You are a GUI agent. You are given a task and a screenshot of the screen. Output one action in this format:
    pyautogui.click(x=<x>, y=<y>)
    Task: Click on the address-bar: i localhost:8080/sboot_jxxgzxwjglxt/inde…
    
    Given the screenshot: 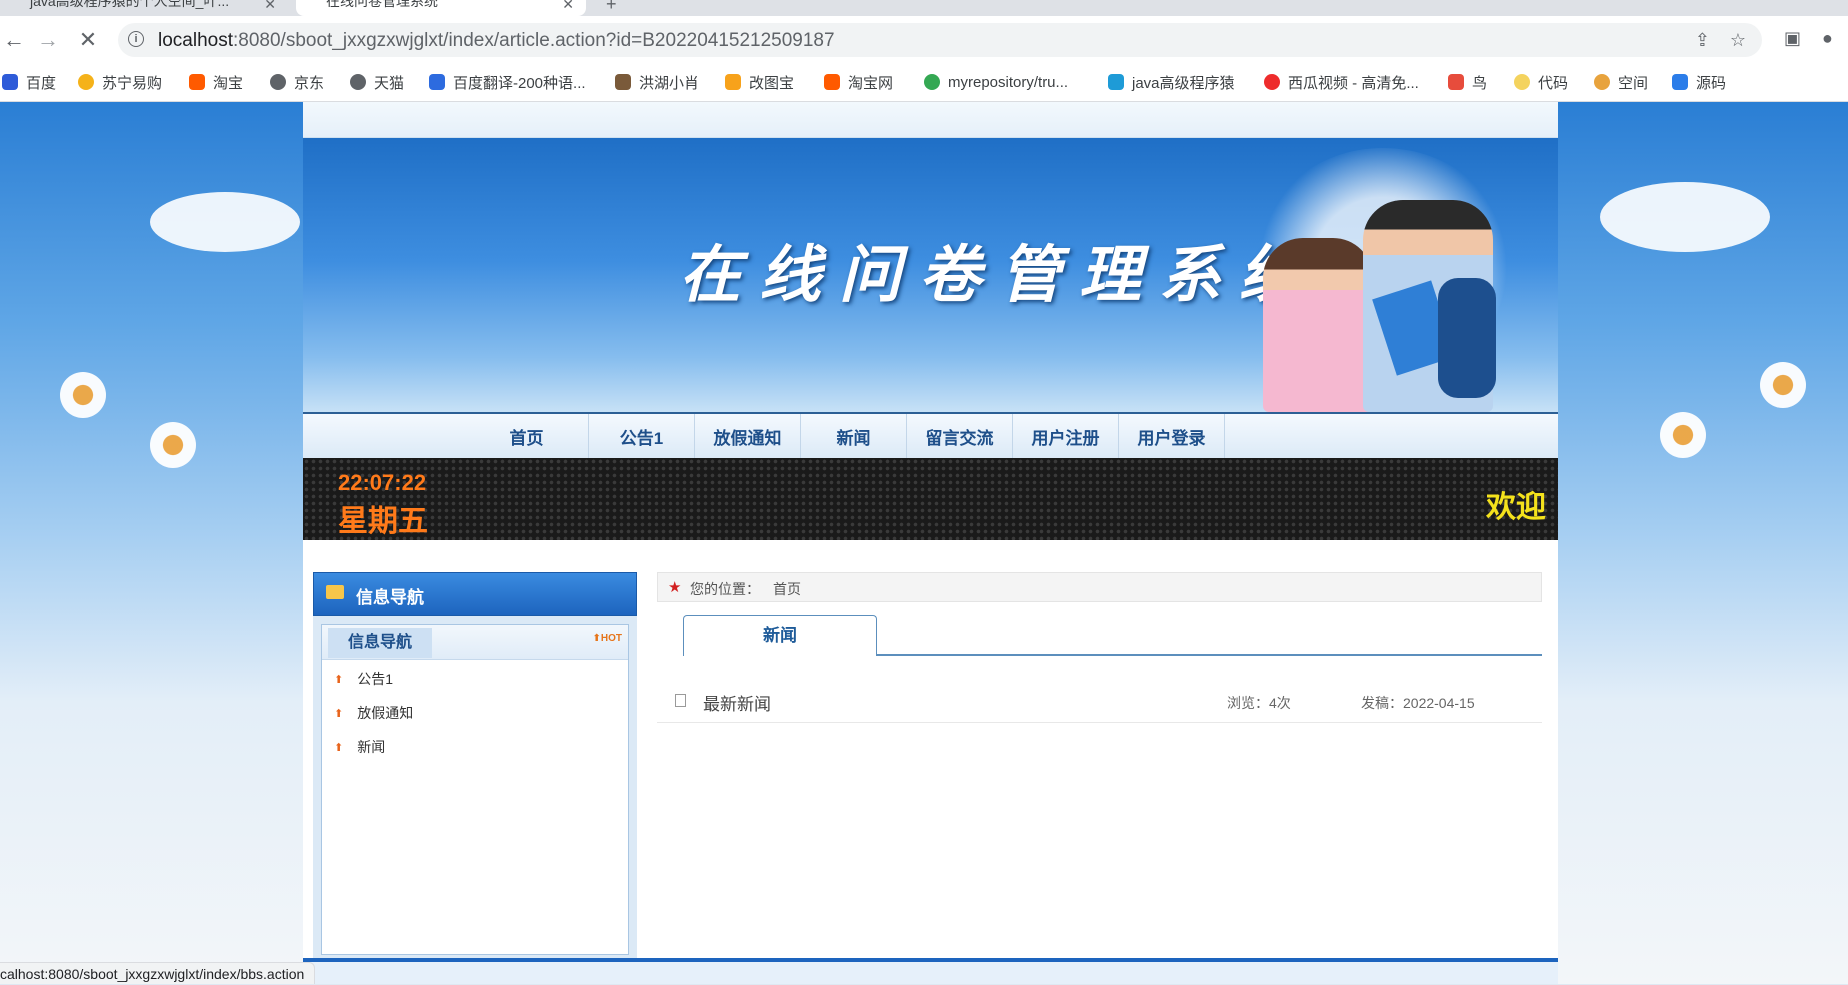 What is the action you would take?
    pyautogui.click(x=940, y=40)
    